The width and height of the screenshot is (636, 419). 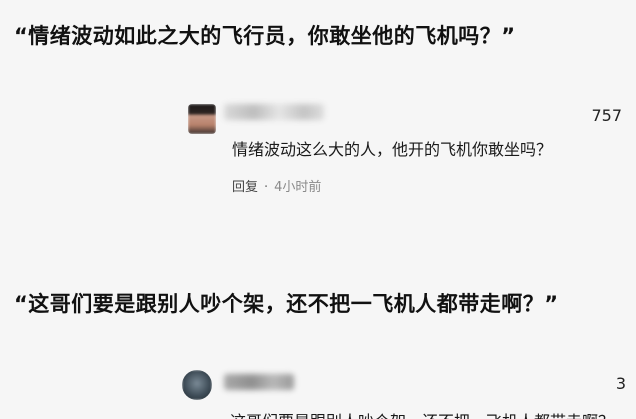 I want to click on like-count: 757, so click(x=606, y=115).